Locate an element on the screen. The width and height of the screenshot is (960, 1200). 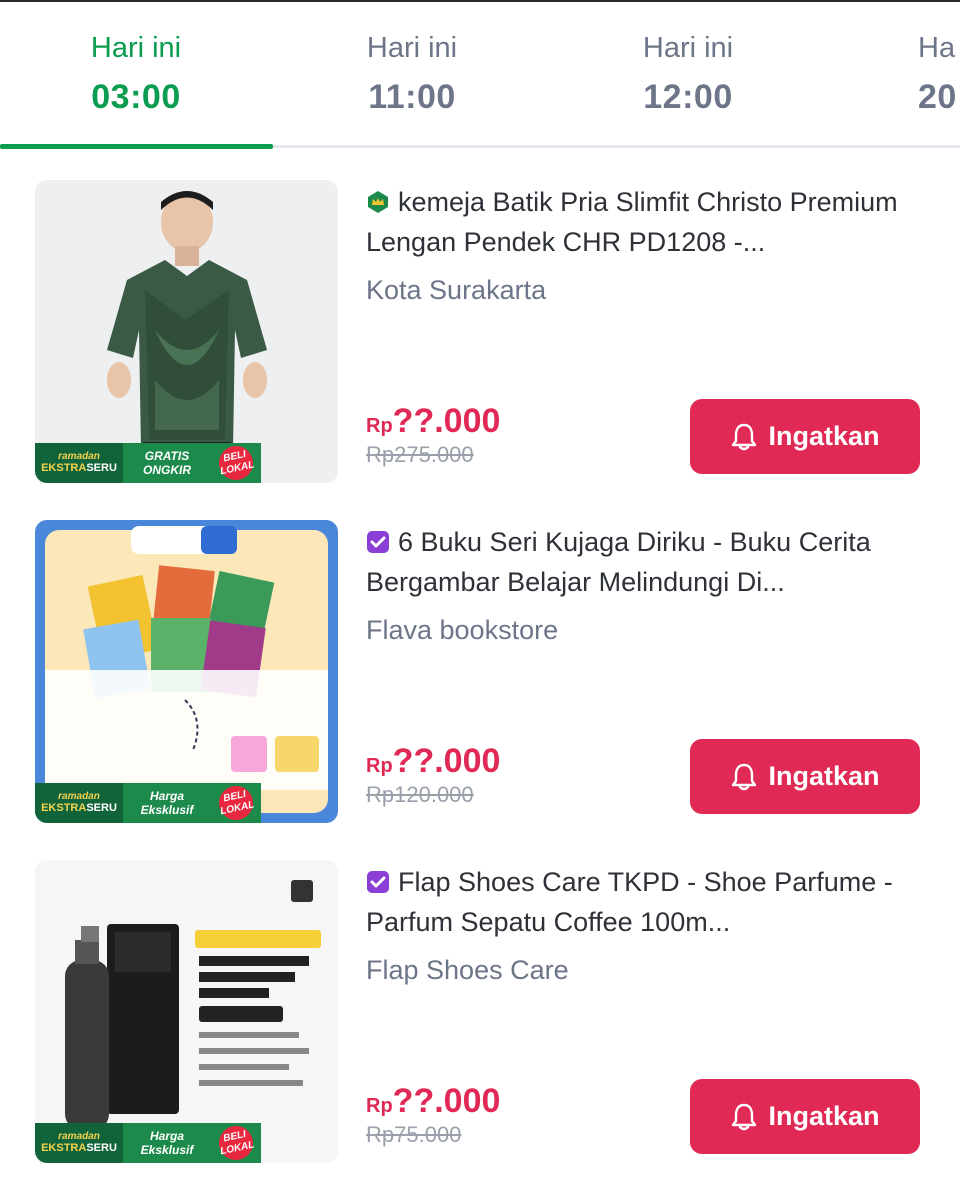
tab-time-1100: Hari ini 11:00 is located at coordinates (412, 77).